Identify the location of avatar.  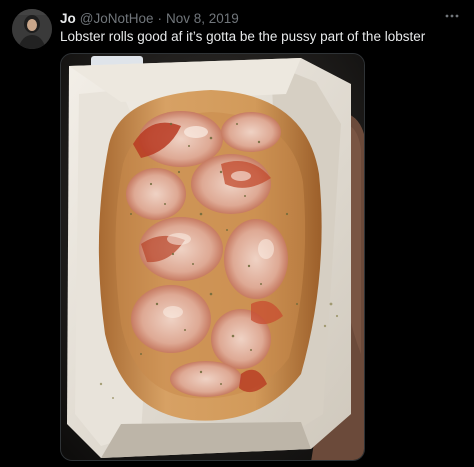
(32, 29).